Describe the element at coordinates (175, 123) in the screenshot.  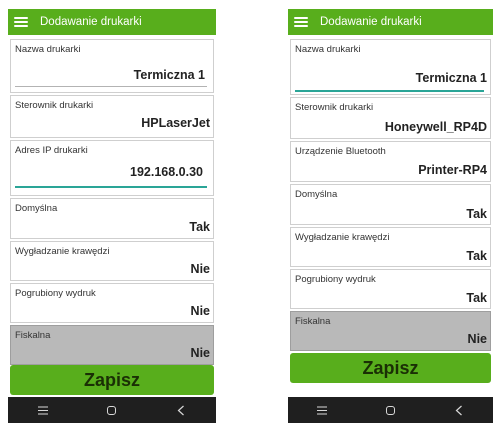
I see `field-value: HPLaserJet` at that location.